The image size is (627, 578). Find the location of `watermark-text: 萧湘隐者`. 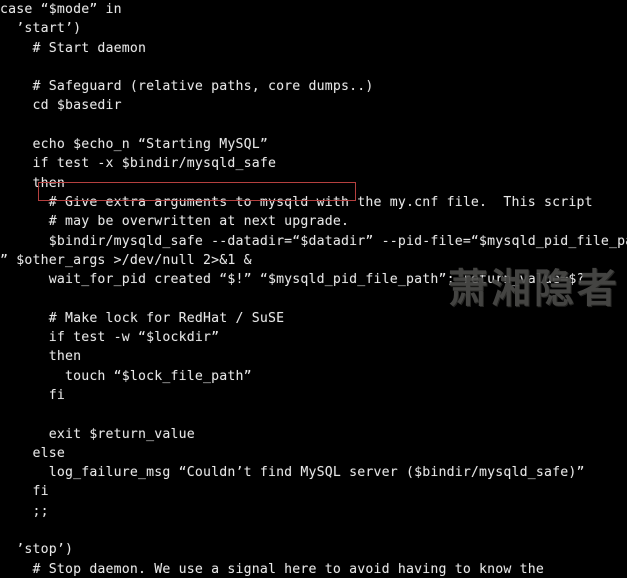

watermark-text: 萧湘隐者 is located at coordinates (534, 289).